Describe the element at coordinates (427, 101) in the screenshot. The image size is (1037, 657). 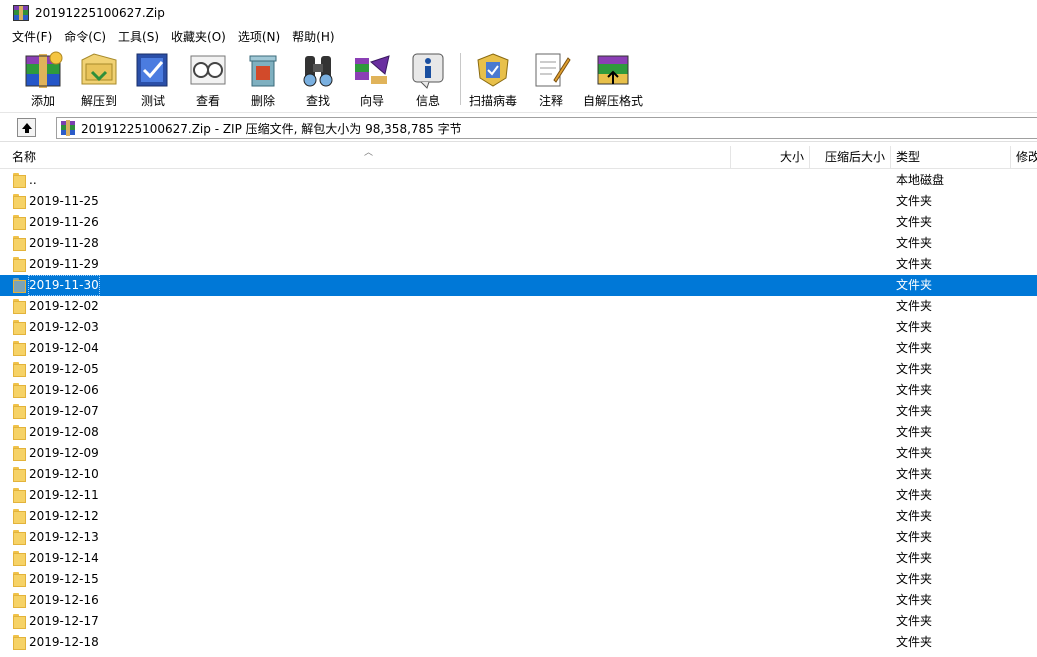
I see `info-label: 信息` at that location.